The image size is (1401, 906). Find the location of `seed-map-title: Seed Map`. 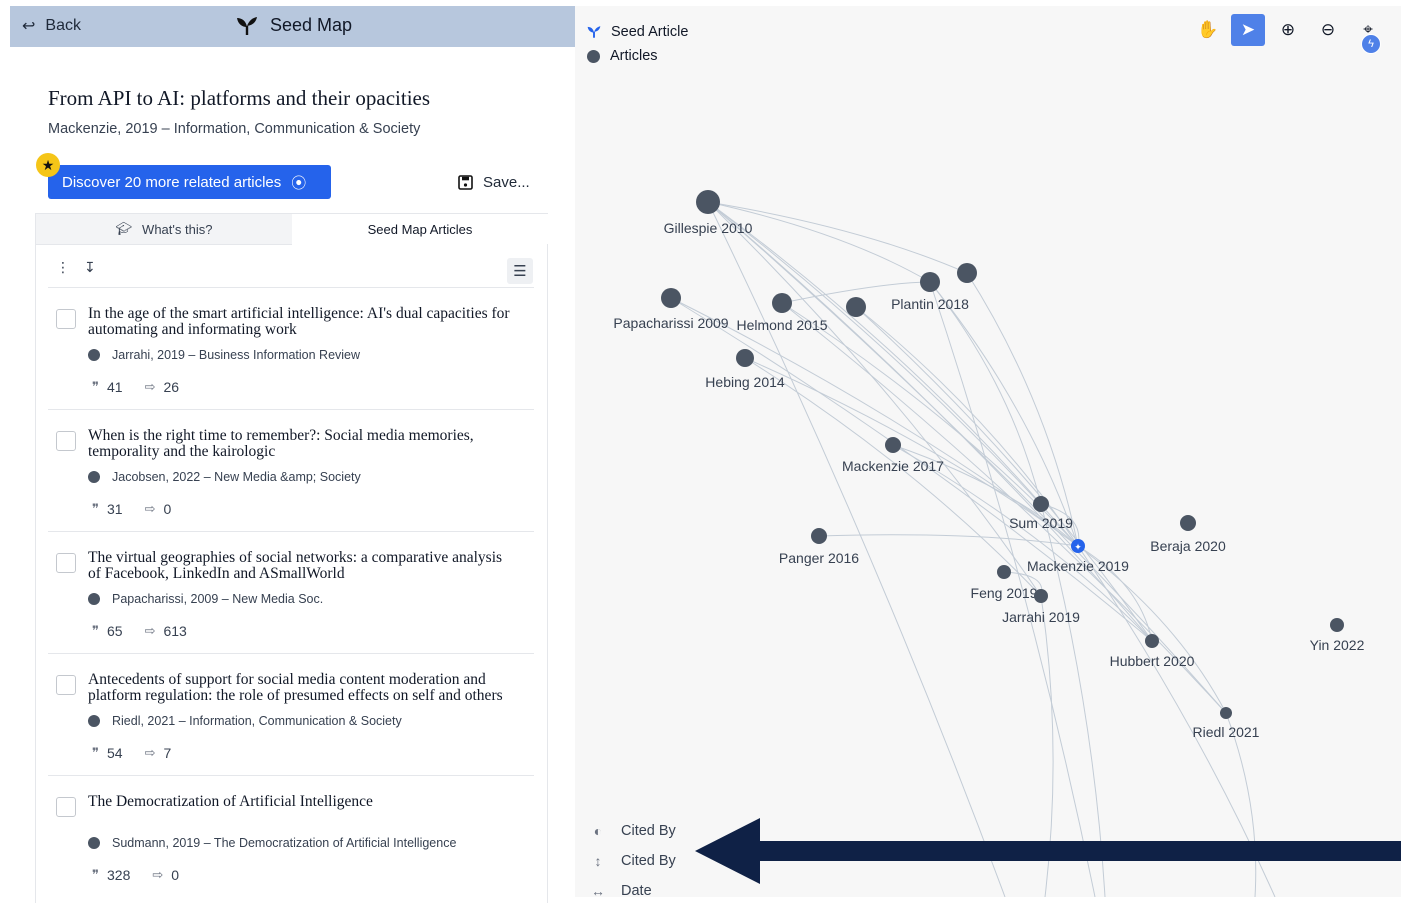

seed-map-title: Seed Map is located at coordinates (294, 25).